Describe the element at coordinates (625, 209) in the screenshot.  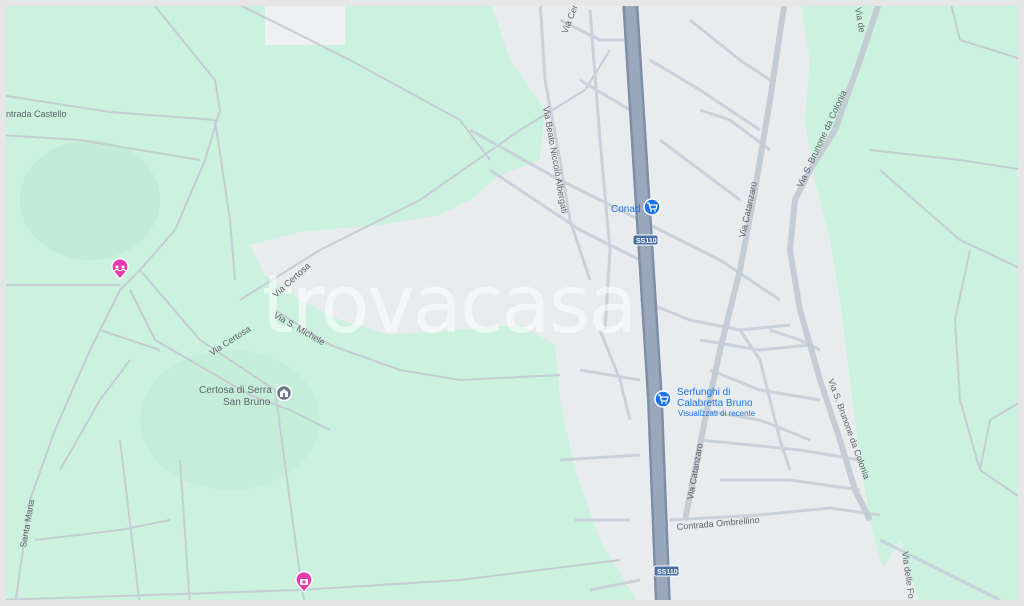
I see `poi-conad-label: Conad` at that location.